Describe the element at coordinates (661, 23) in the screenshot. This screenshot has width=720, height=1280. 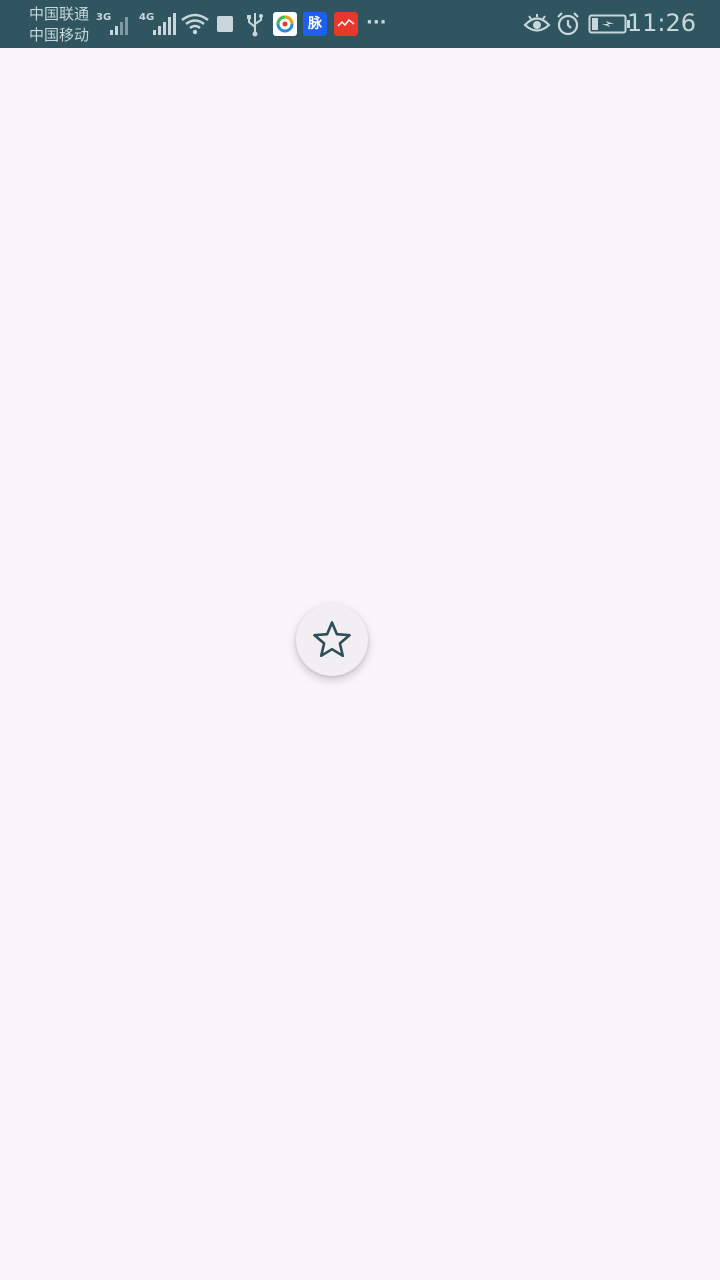
I see `clock-time: 11:26` at that location.